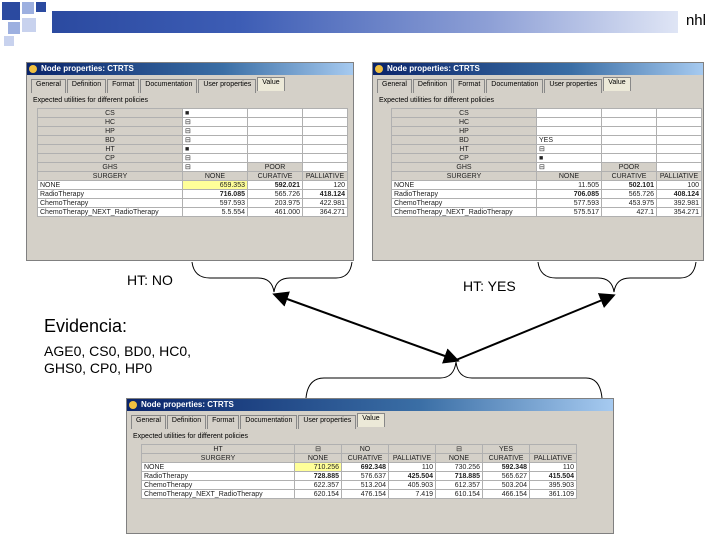 This screenshot has height=540, width=720. Describe the element at coordinates (186, 422) in the screenshot. I see `tab-definition: Definition` at that location.